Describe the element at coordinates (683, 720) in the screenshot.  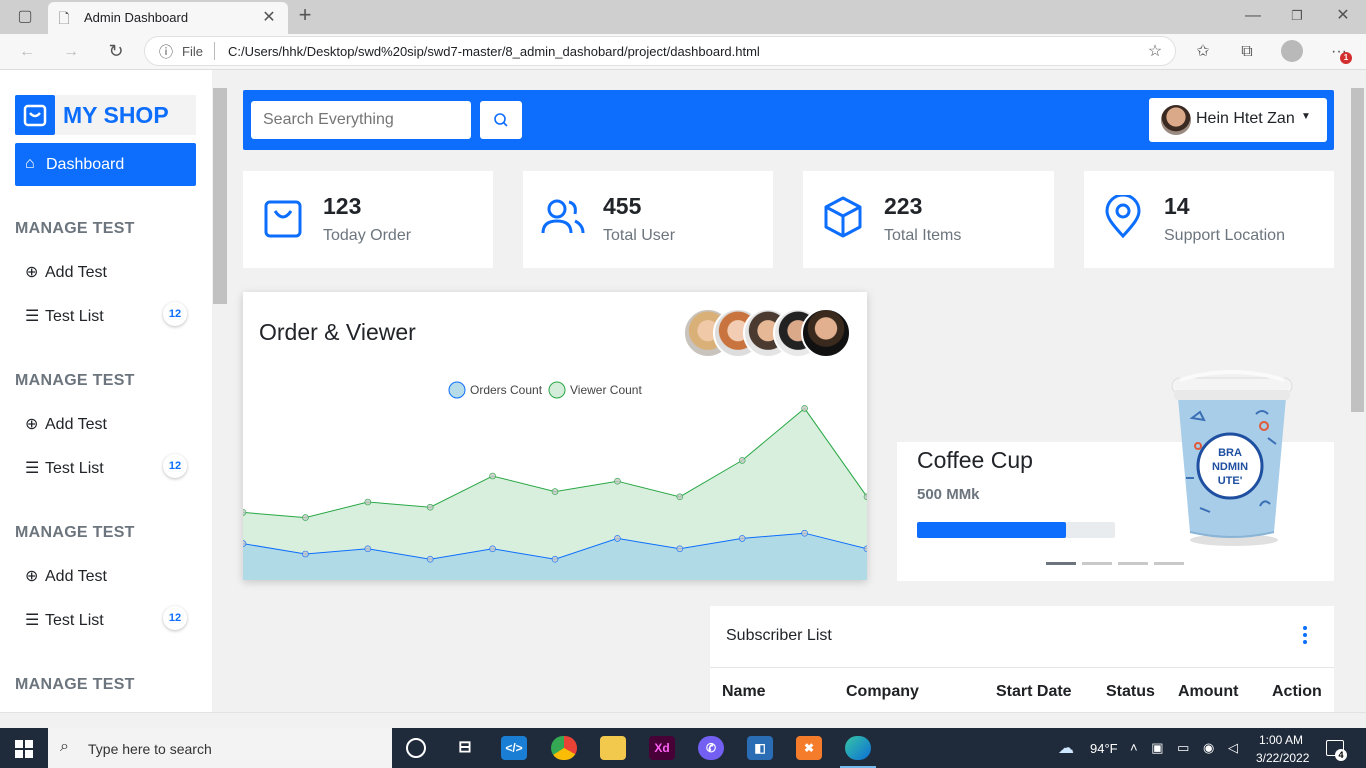
I see `horizontal-scrollbar` at that location.